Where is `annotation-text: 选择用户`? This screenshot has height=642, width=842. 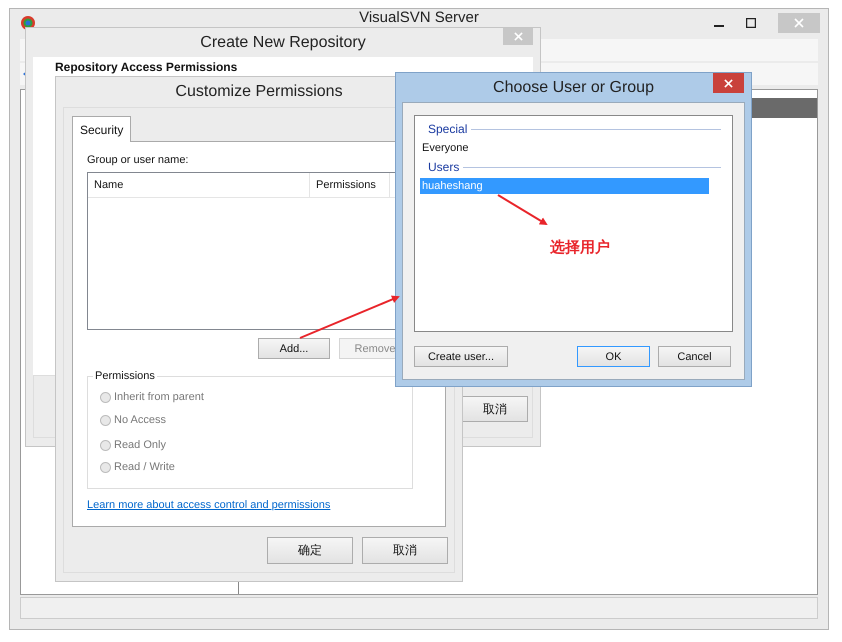
annotation-text: 选择用户 is located at coordinates (580, 247).